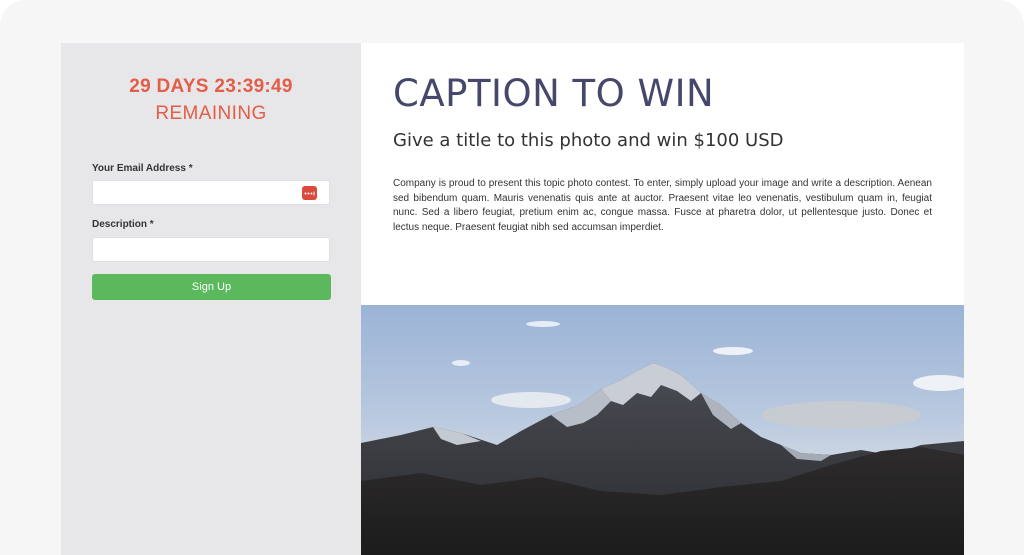 This screenshot has height=555, width=1024. What do you see at coordinates (211, 287) in the screenshot?
I see `signup-button: Sign Up` at bounding box center [211, 287].